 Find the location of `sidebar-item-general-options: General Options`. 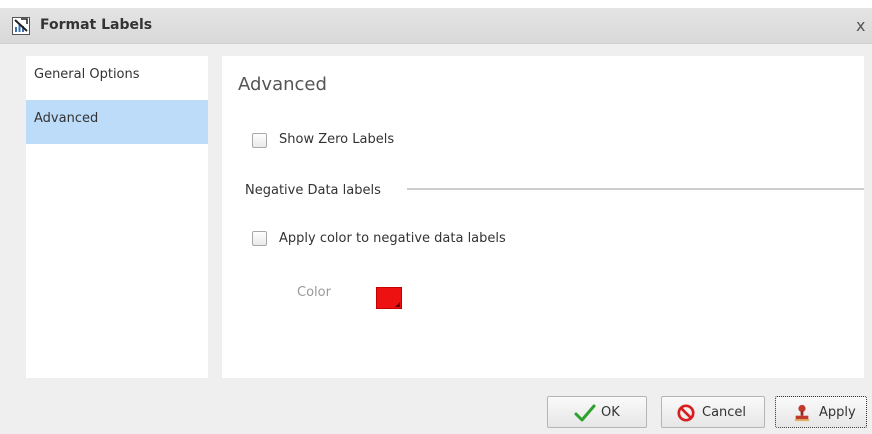

sidebar-item-general-options: General Options is located at coordinates (117, 78).